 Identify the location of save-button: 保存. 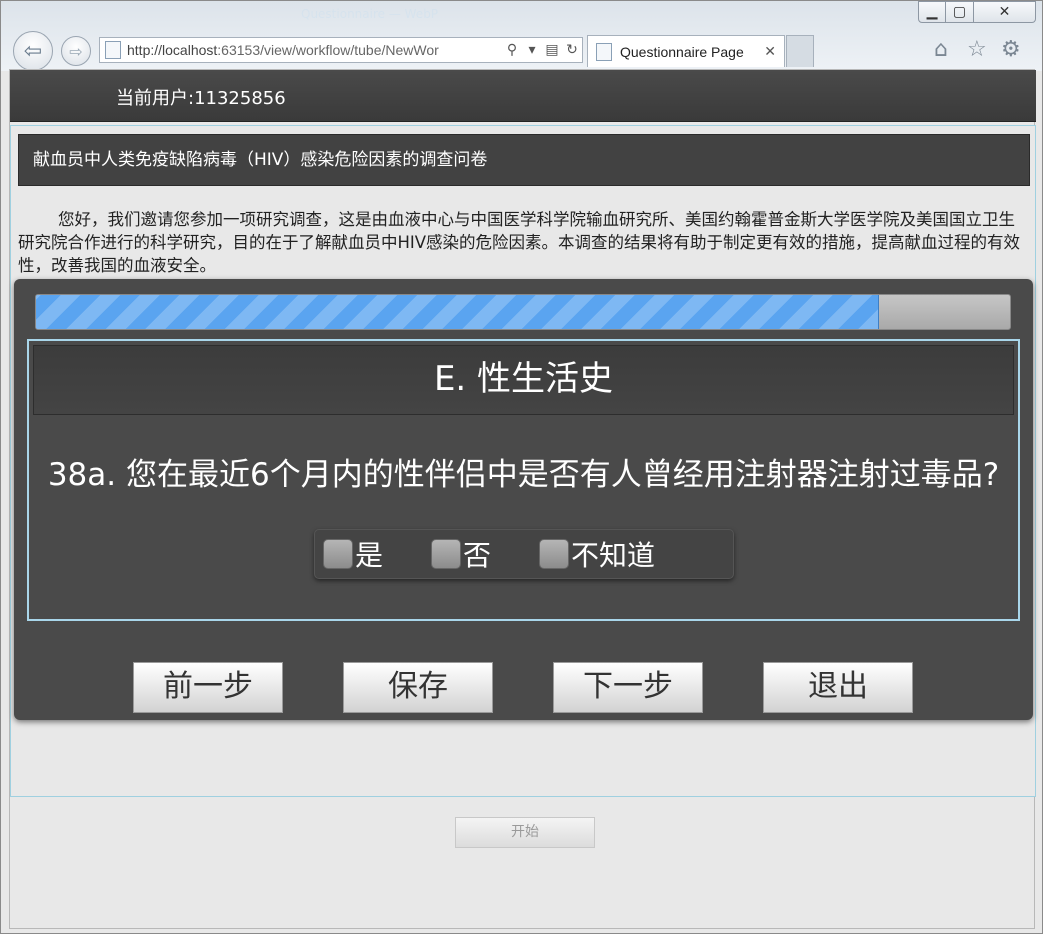
(418, 687).